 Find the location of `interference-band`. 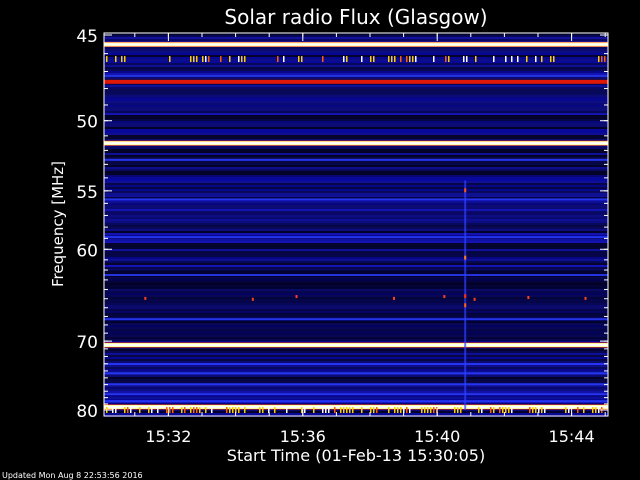

interference-band is located at coordinates (356, 44).